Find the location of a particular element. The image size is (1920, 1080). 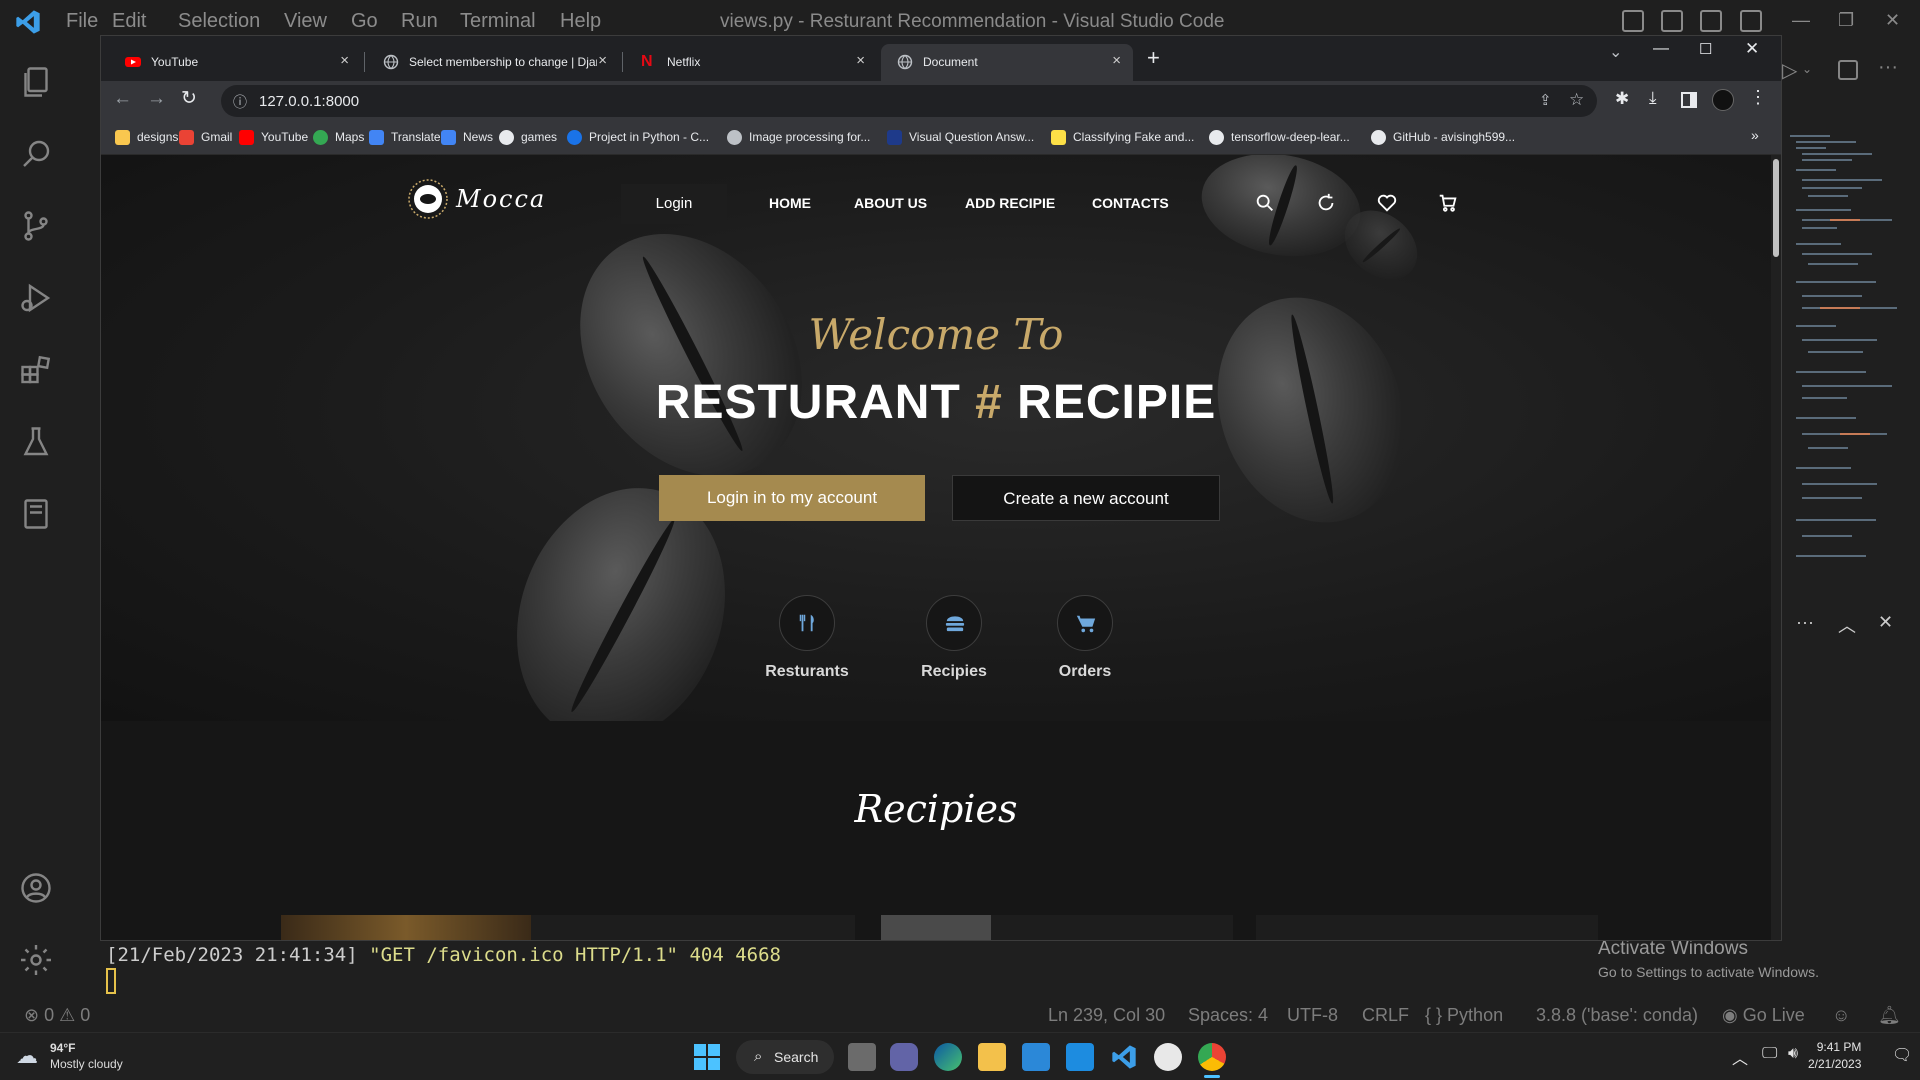

bookmark-news: News is located at coordinates (467, 138).